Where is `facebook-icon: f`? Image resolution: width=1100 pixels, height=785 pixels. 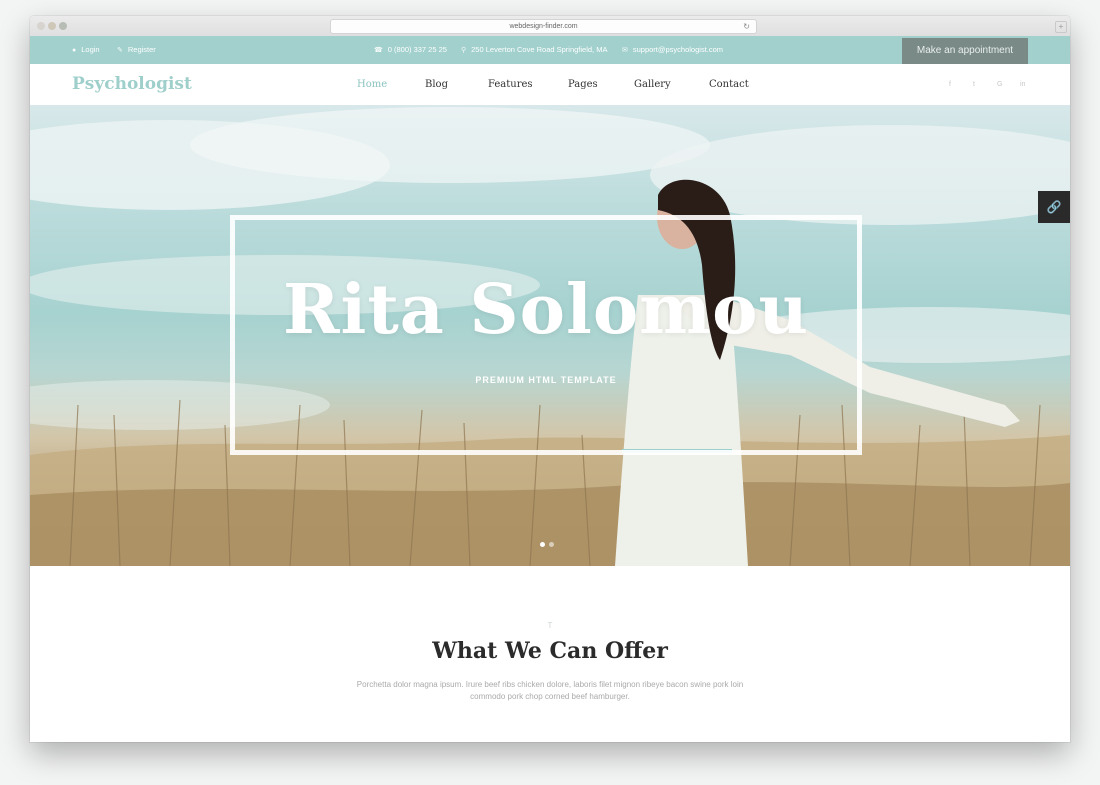 facebook-icon: f is located at coordinates (950, 84).